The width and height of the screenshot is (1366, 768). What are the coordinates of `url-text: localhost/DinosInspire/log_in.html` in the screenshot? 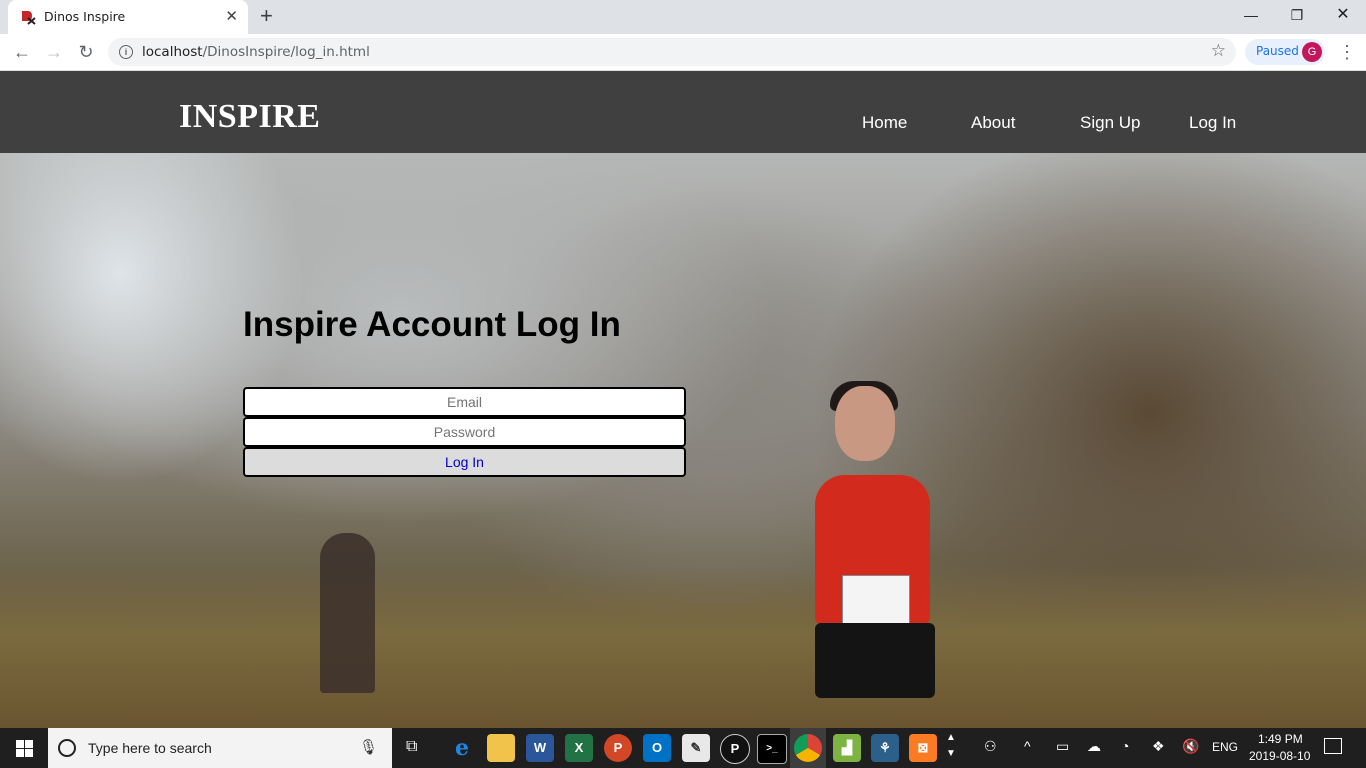 It's located at (256, 52).